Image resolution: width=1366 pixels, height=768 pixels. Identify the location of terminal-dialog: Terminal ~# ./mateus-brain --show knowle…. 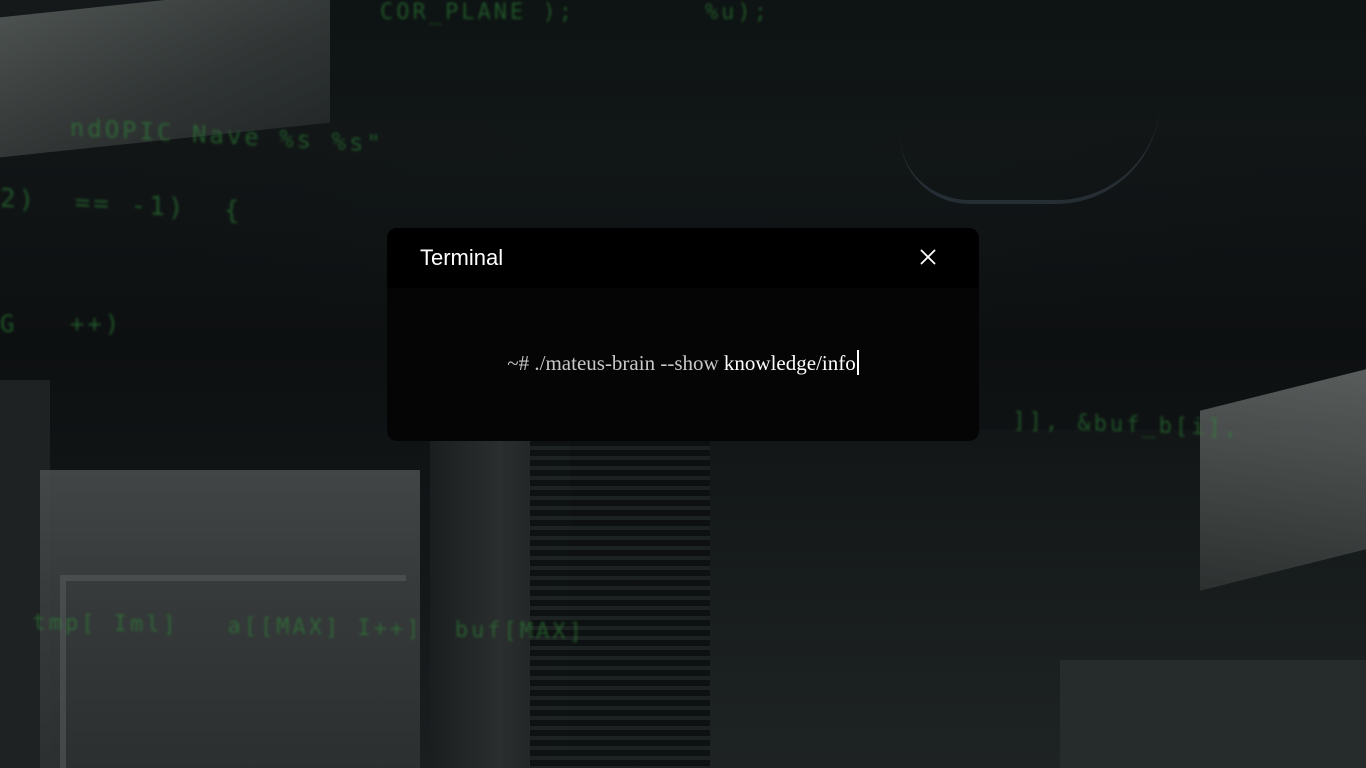
(683, 334).